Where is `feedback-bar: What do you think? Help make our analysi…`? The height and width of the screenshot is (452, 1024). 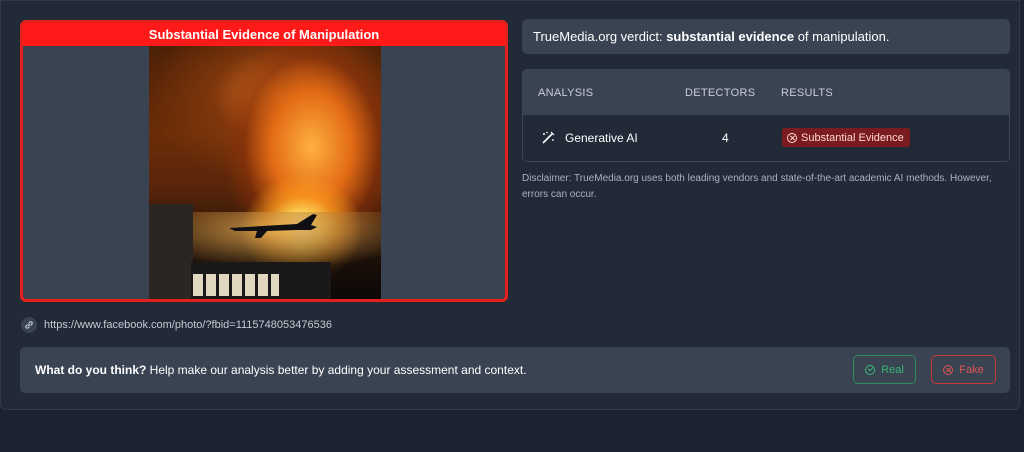 feedback-bar: What do you think? Help make our analysi… is located at coordinates (515, 370).